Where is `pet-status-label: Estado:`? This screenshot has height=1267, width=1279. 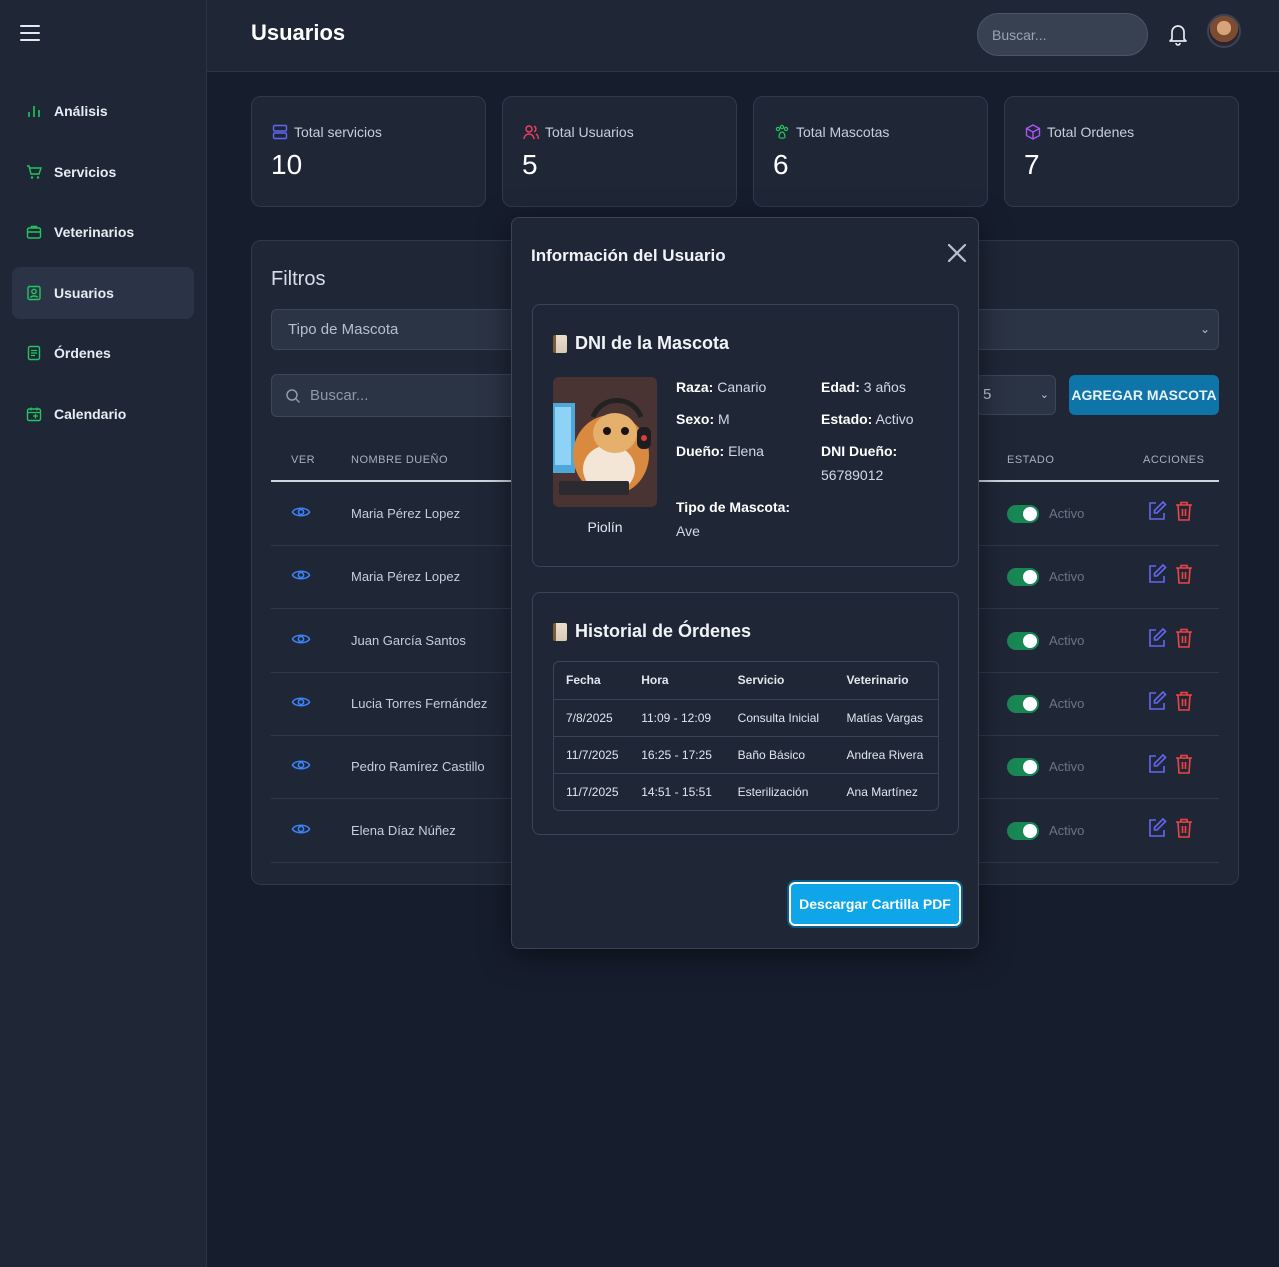
pet-status-label: Estado: is located at coordinates (847, 419).